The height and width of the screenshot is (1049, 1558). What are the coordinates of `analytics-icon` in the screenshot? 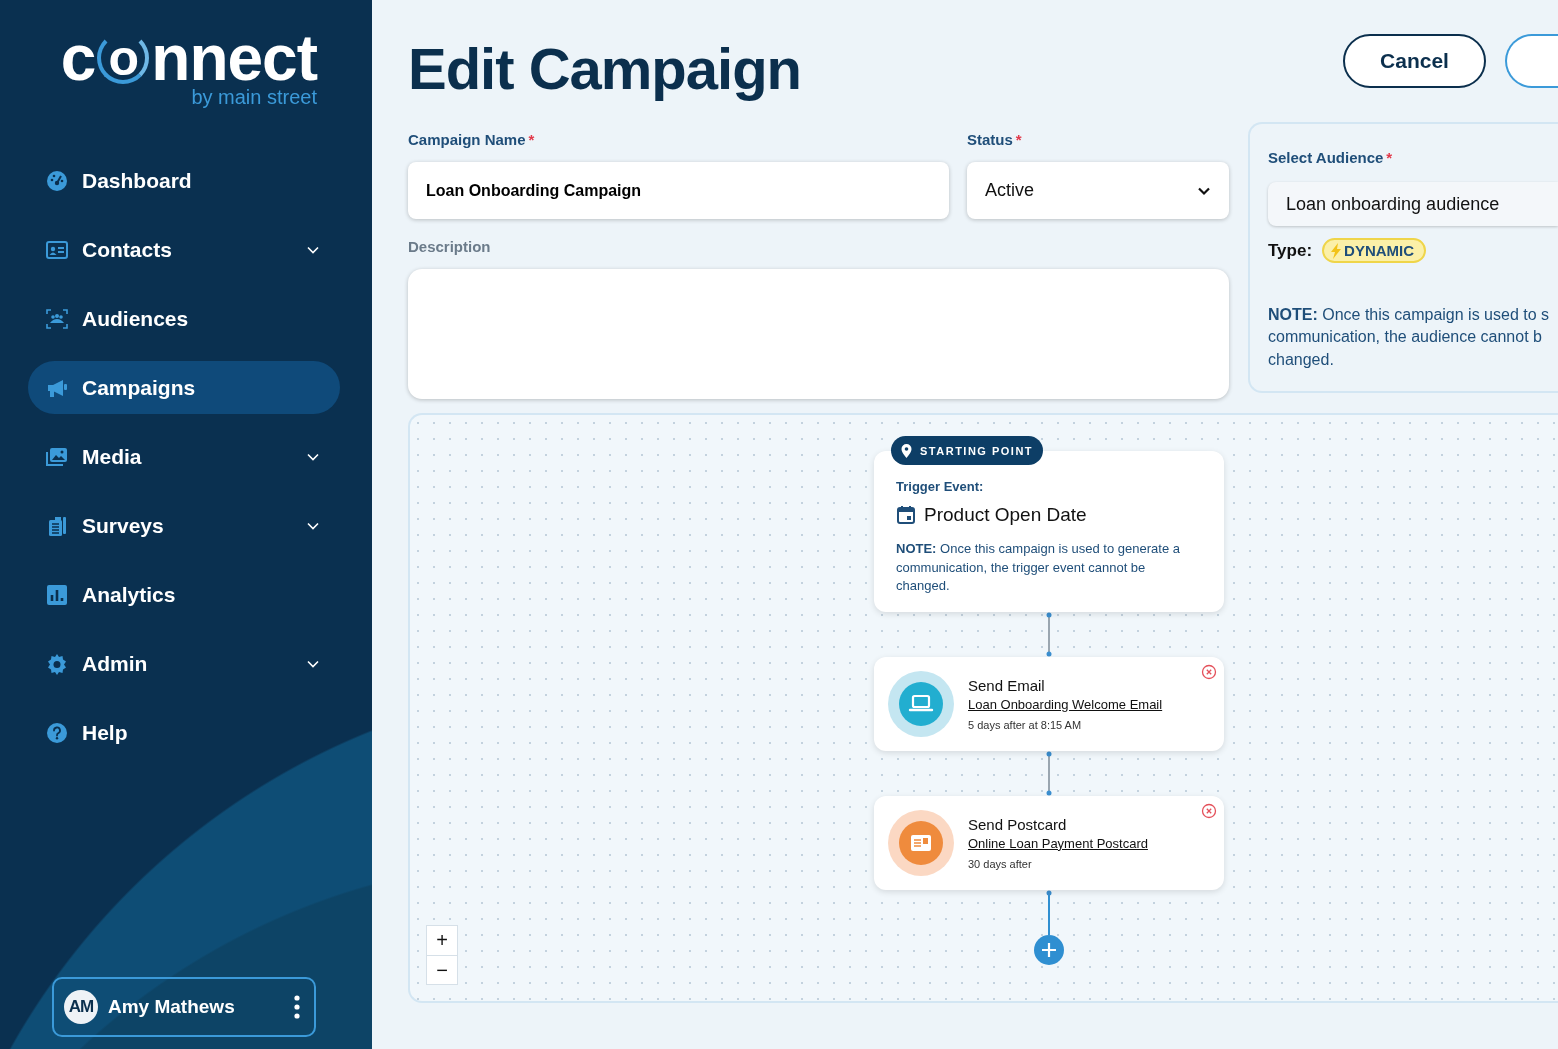 It's located at (57, 594).